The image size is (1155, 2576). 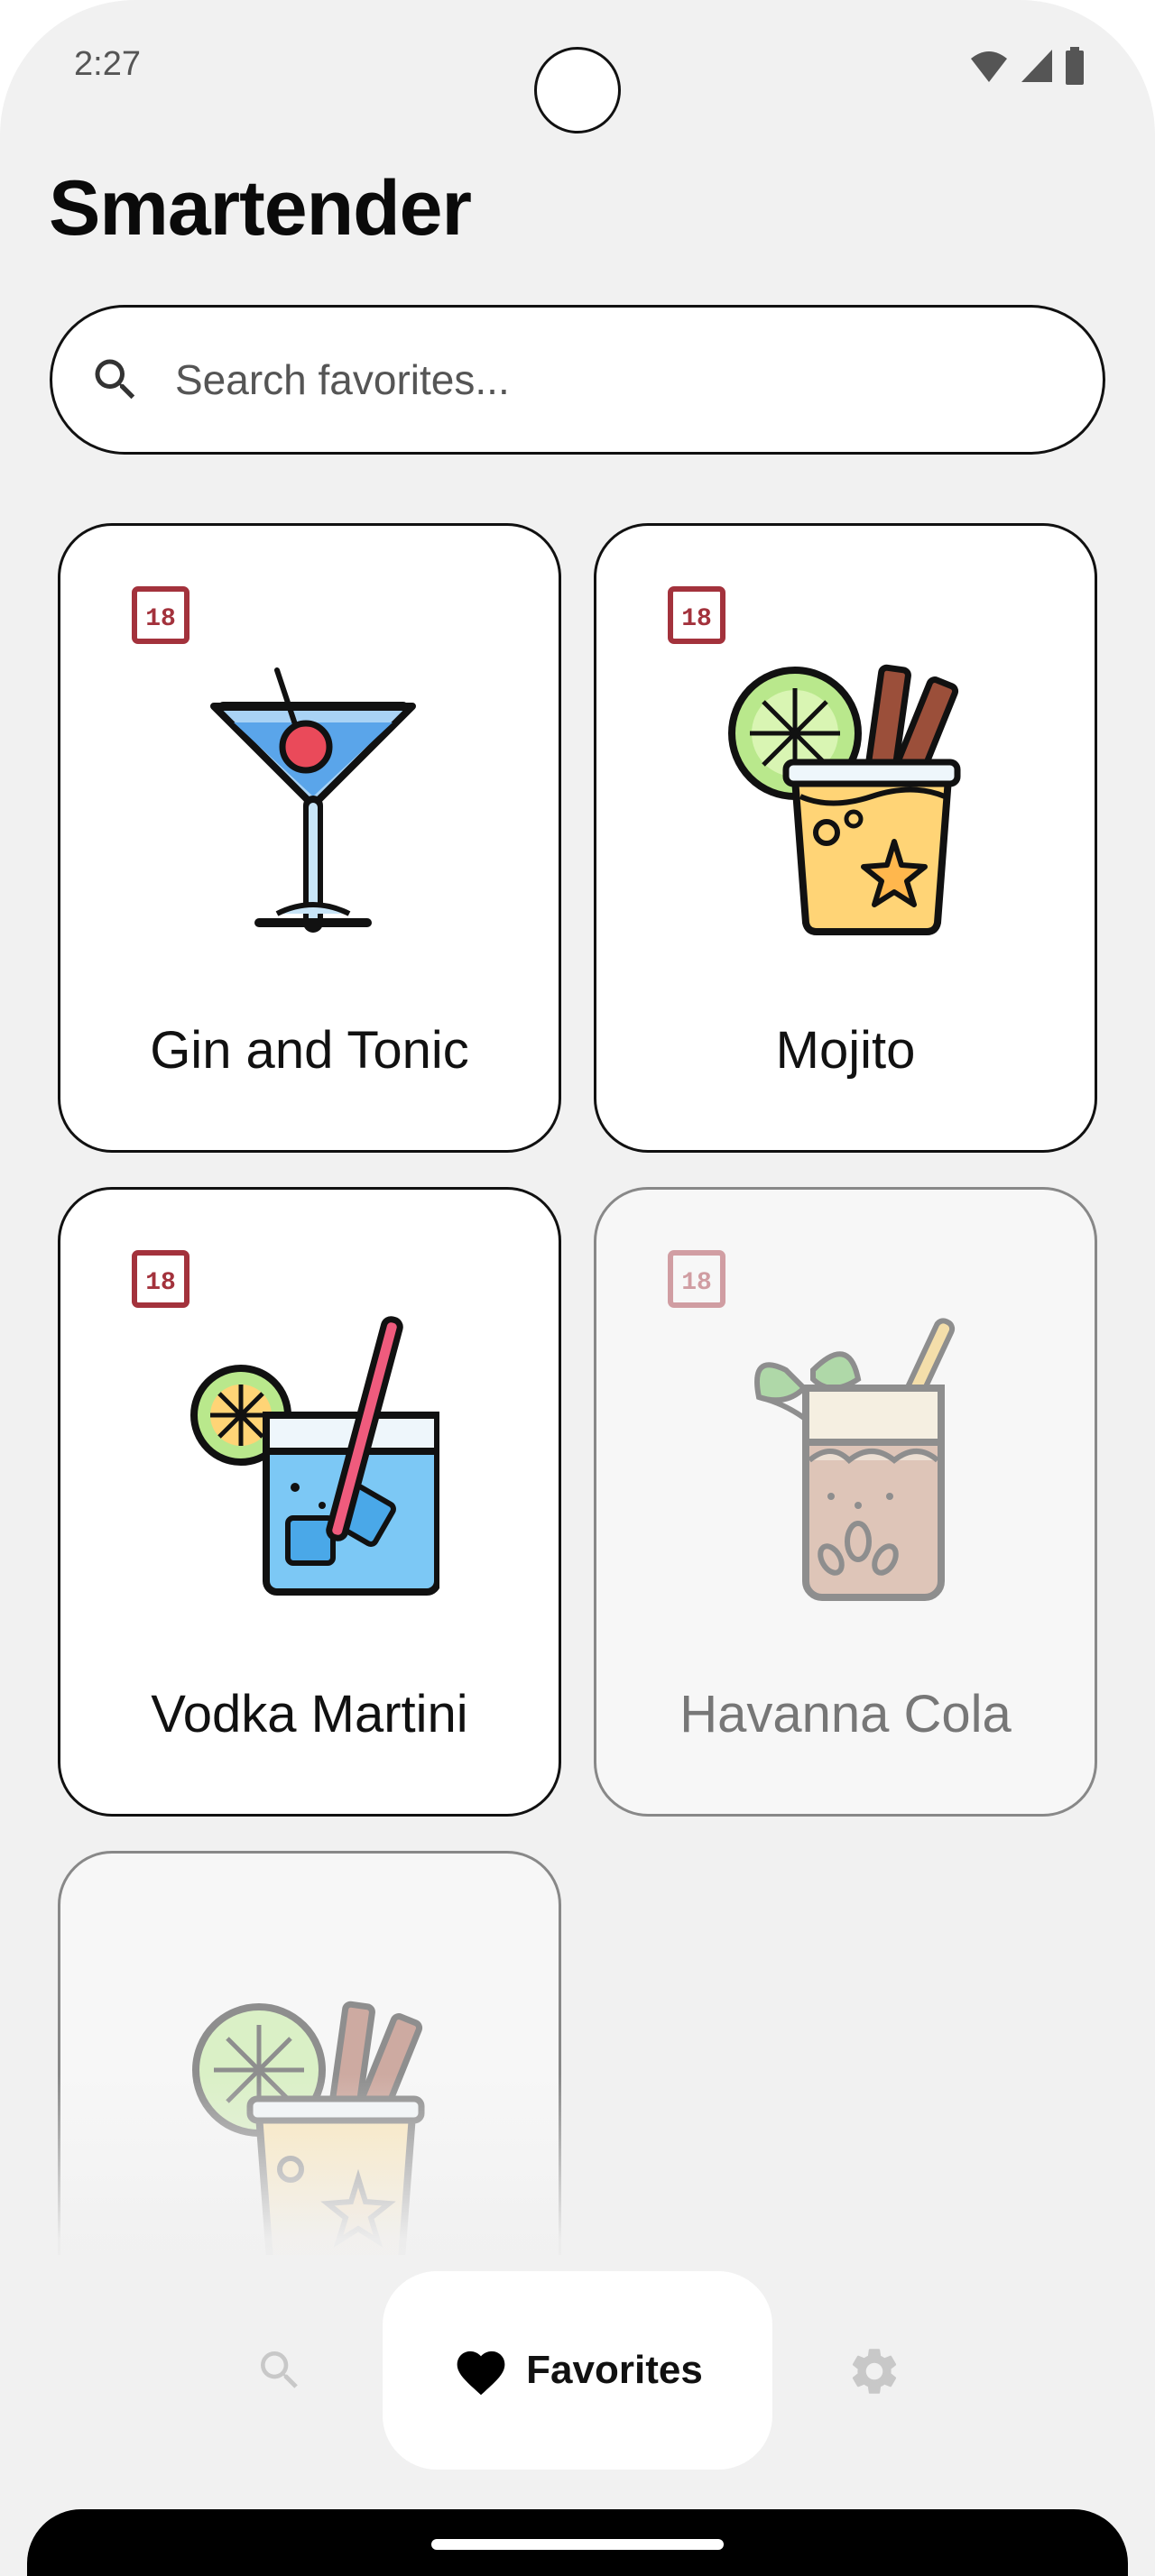 What do you see at coordinates (581, 379) in the screenshot?
I see `search-input` at bounding box center [581, 379].